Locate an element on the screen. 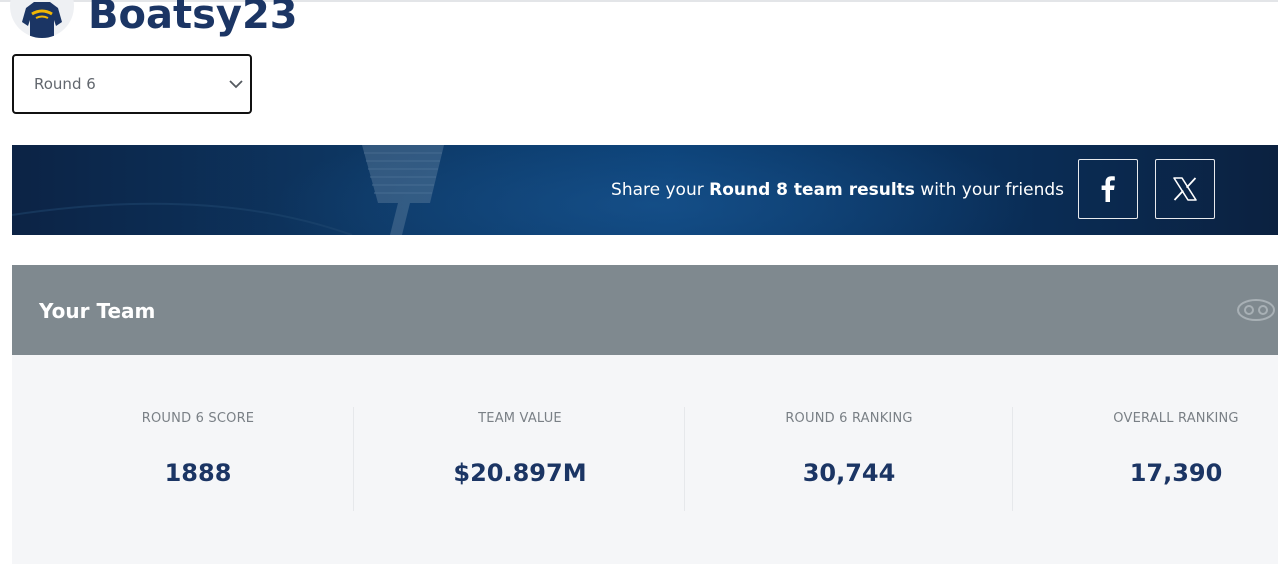 The image size is (1278, 564). stat-value: 30,744 is located at coordinates (849, 473).